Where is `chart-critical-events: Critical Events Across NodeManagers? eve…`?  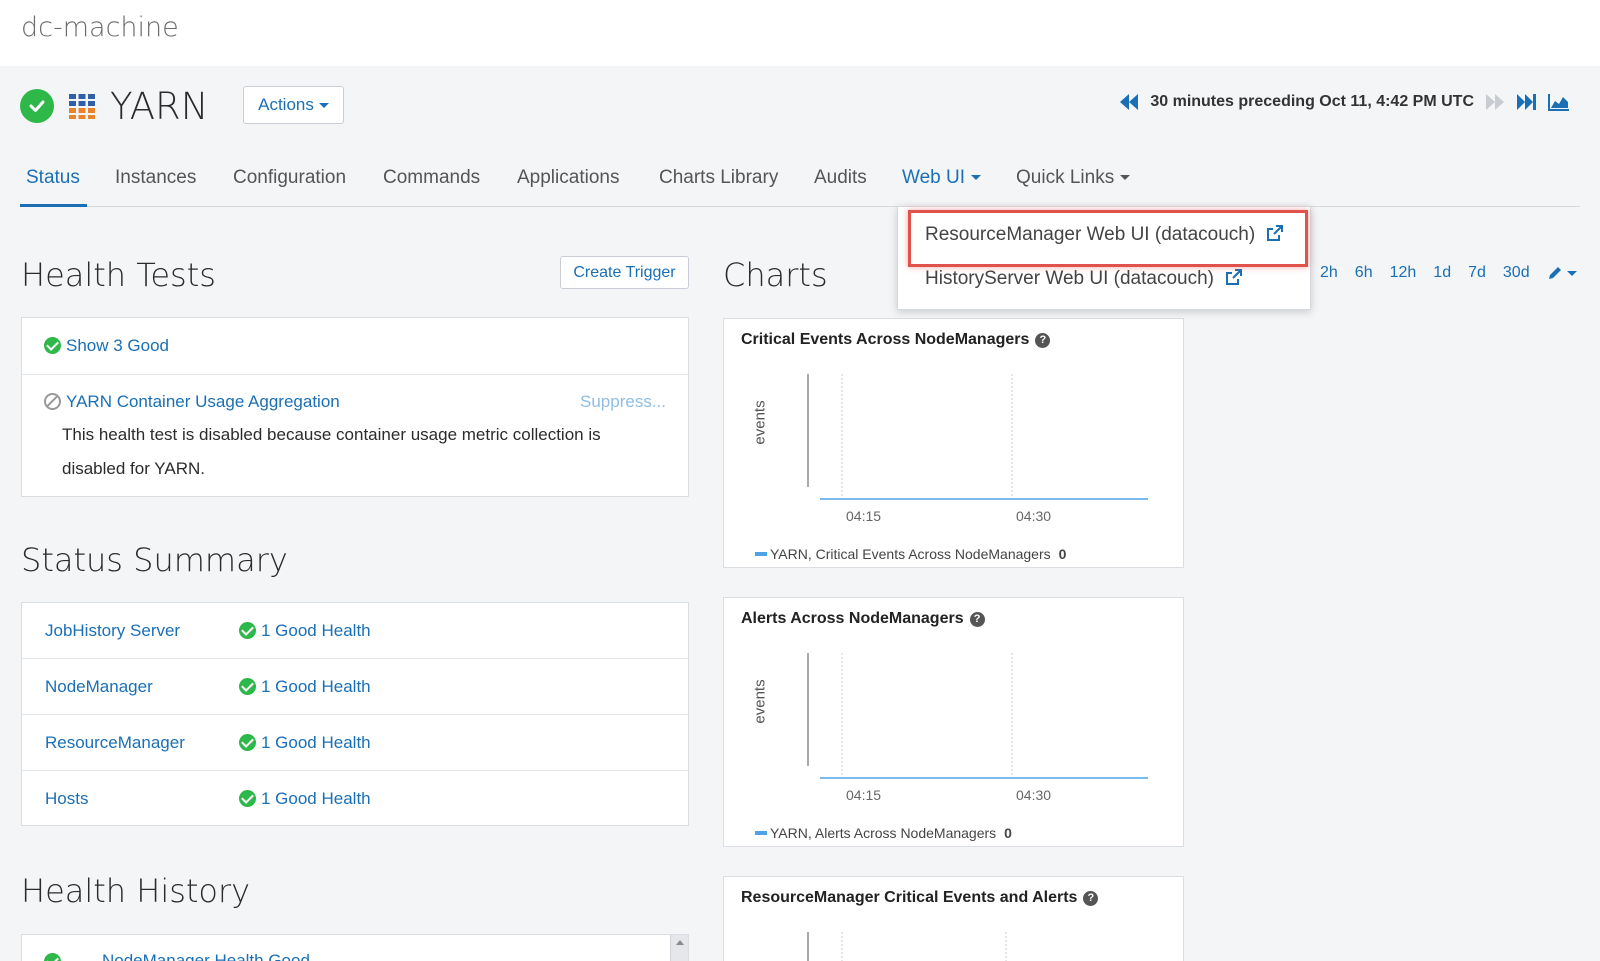
chart-critical-events: Critical Events Across NodeManagers? eve… is located at coordinates (953, 443).